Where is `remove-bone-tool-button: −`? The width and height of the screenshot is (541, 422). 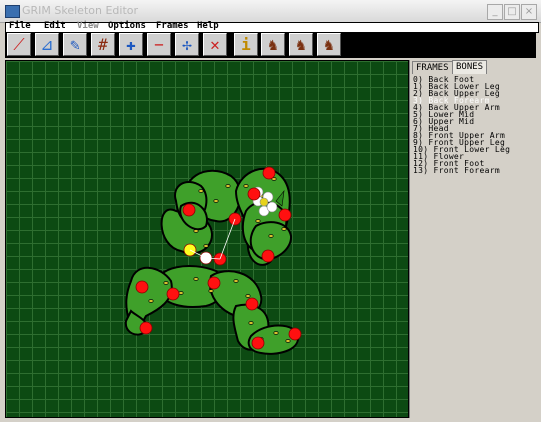
remove-bone-tool-button: − is located at coordinates (159, 44).